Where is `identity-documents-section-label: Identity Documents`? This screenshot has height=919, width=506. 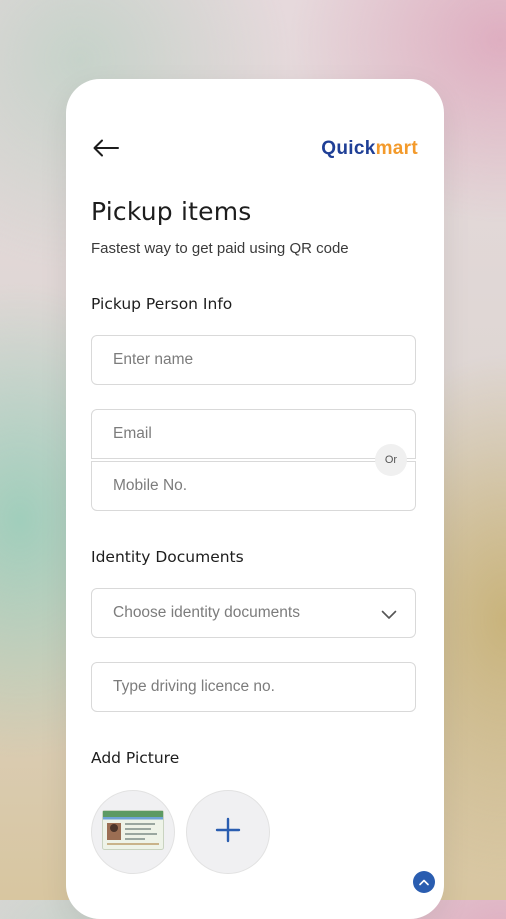 identity-documents-section-label: Identity Documents is located at coordinates (167, 557).